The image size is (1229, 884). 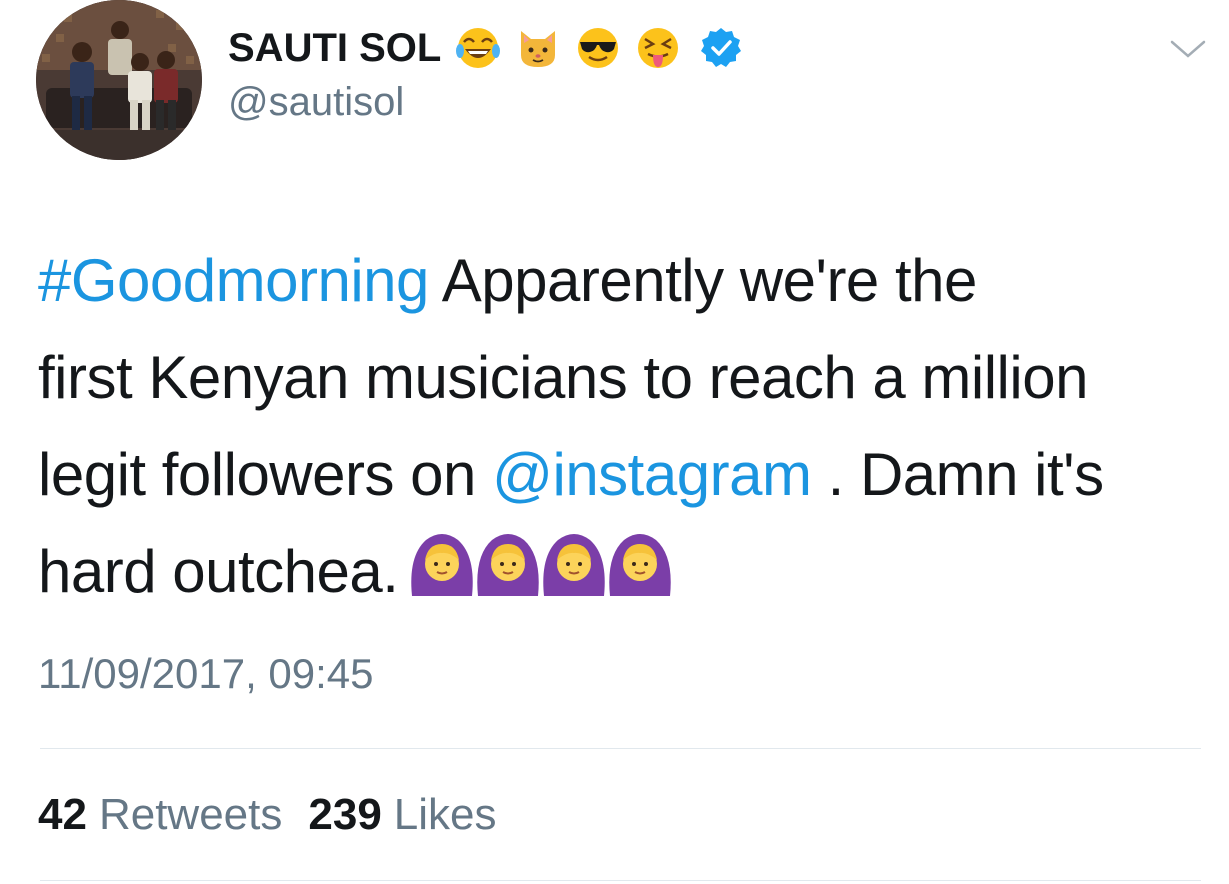 I want to click on joy-emoji-icon, so click(x=478, y=48).